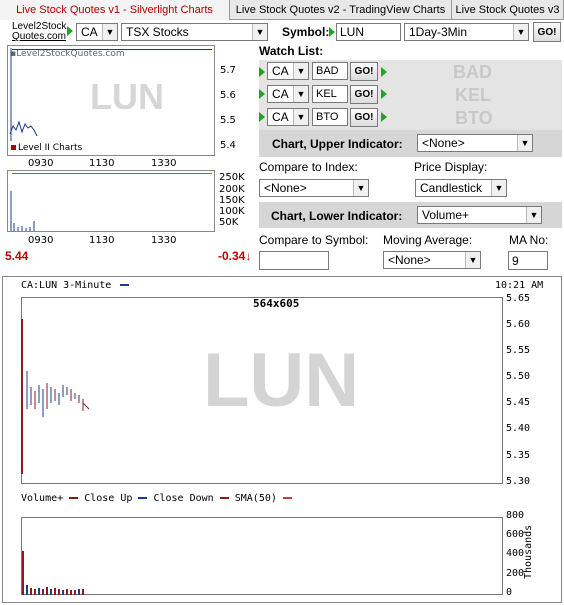 The height and width of the screenshot is (605, 564). What do you see at coordinates (228, 145) in the screenshot?
I see `mini-price-tick: 5.4` at bounding box center [228, 145].